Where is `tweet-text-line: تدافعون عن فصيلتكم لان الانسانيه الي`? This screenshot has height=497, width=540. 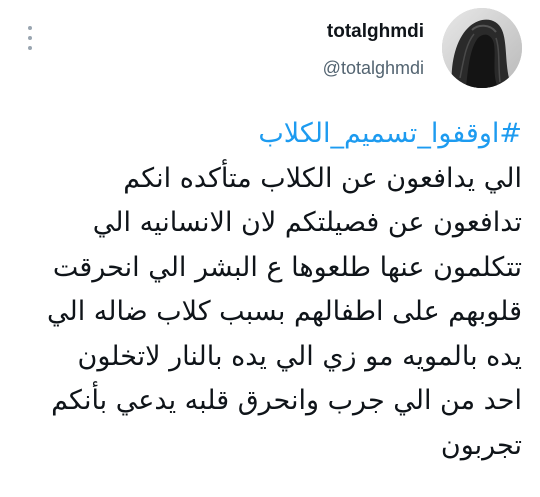 tweet-text-line: تدافعون عن فصيلتكم لان الانسانيه الي is located at coordinates (307, 222).